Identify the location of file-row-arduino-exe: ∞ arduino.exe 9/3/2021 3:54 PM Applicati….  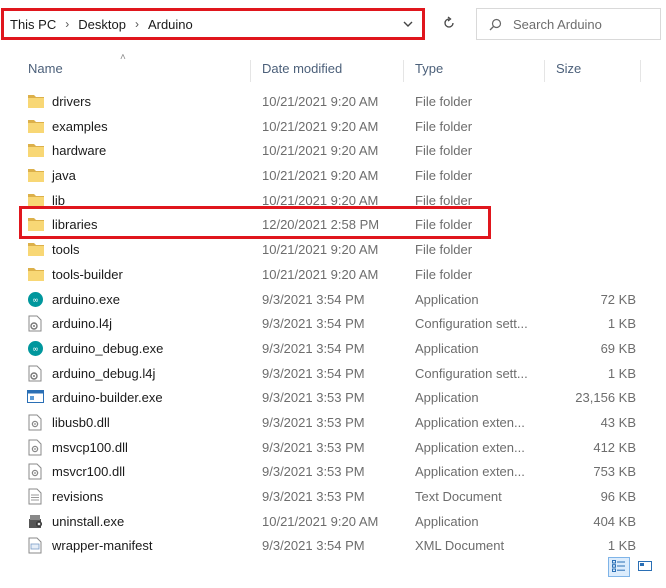
(333, 299).